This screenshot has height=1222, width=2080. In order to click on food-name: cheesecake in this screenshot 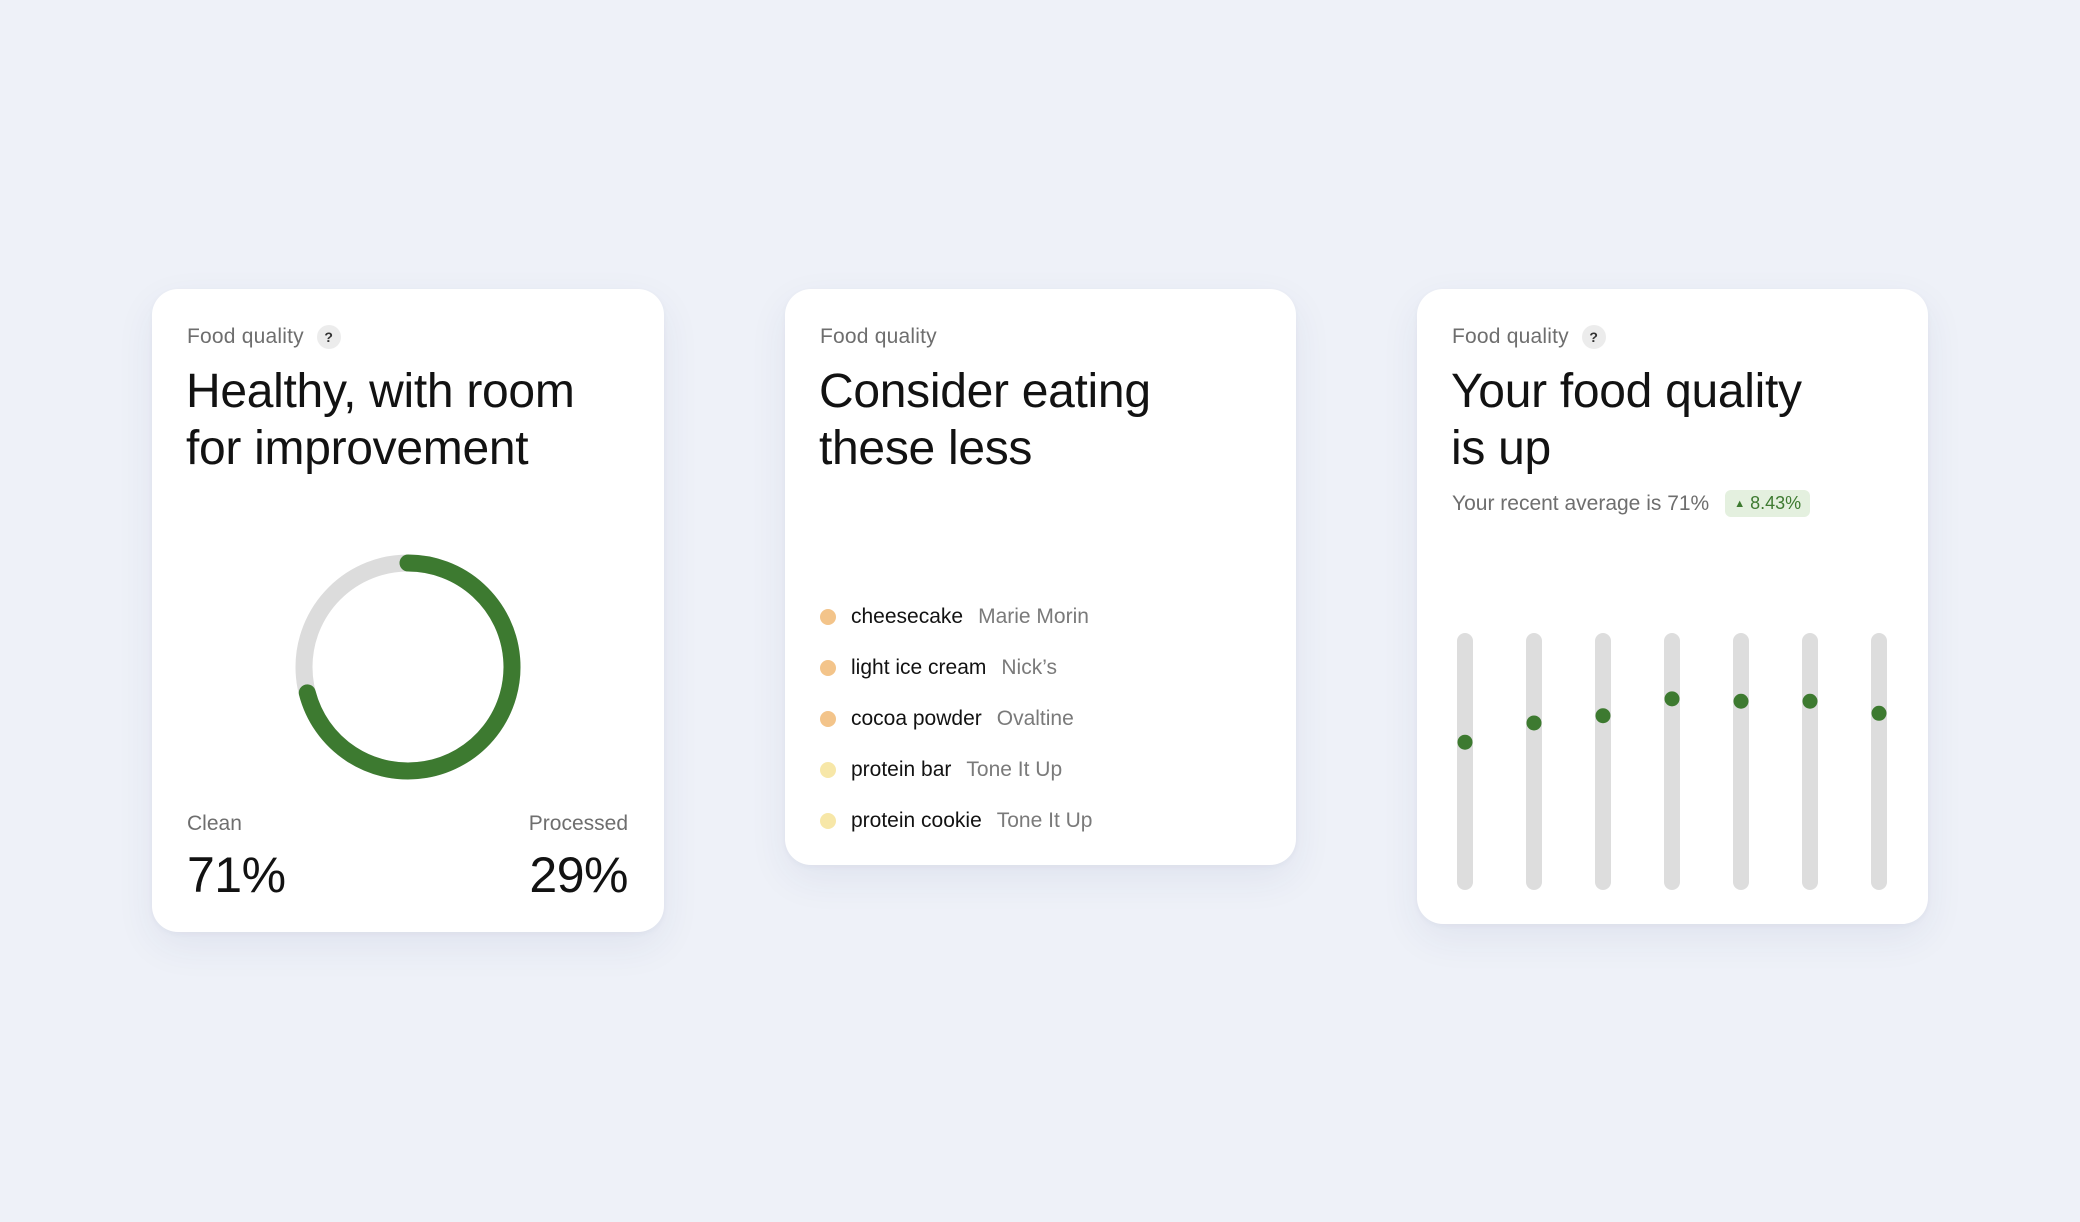, I will do `click(907, 616)`.